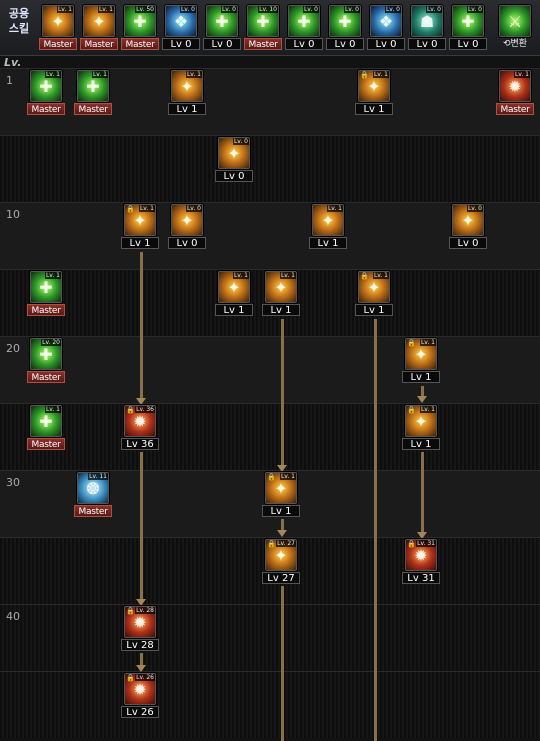  I want to click on skill-level-badge: Lv. 26, so click(145, 677).